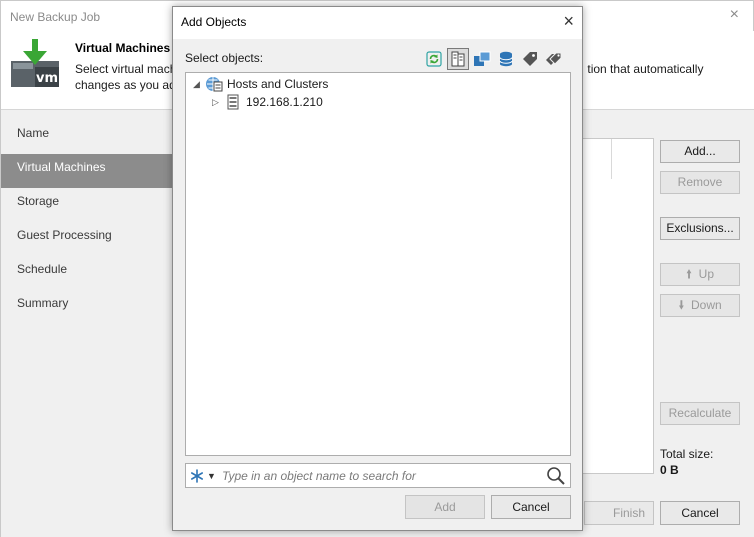  Describe the element at coordinates (482, 59) in the screenshot. I see `vms-and-templates-icon` at that location.